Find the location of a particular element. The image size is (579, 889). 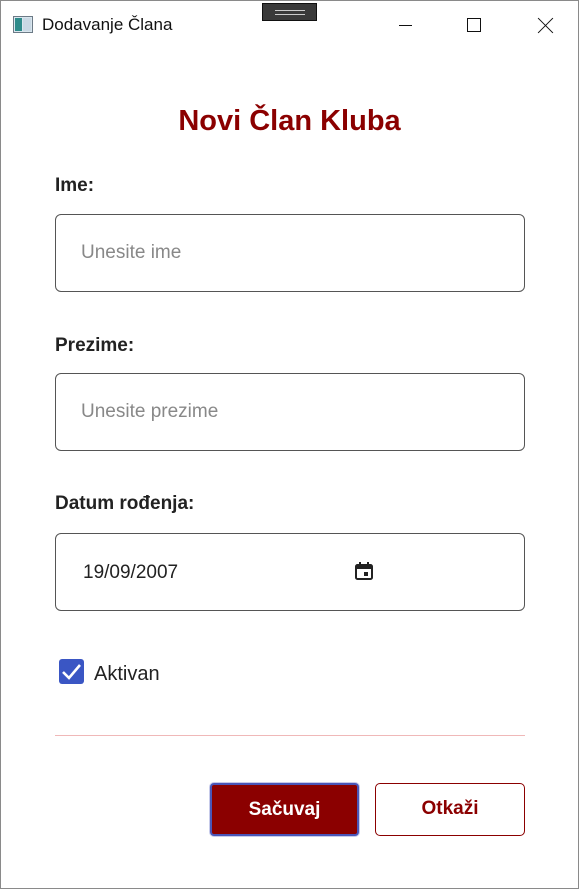

maximize-icon is located at coordinates (474, 25).